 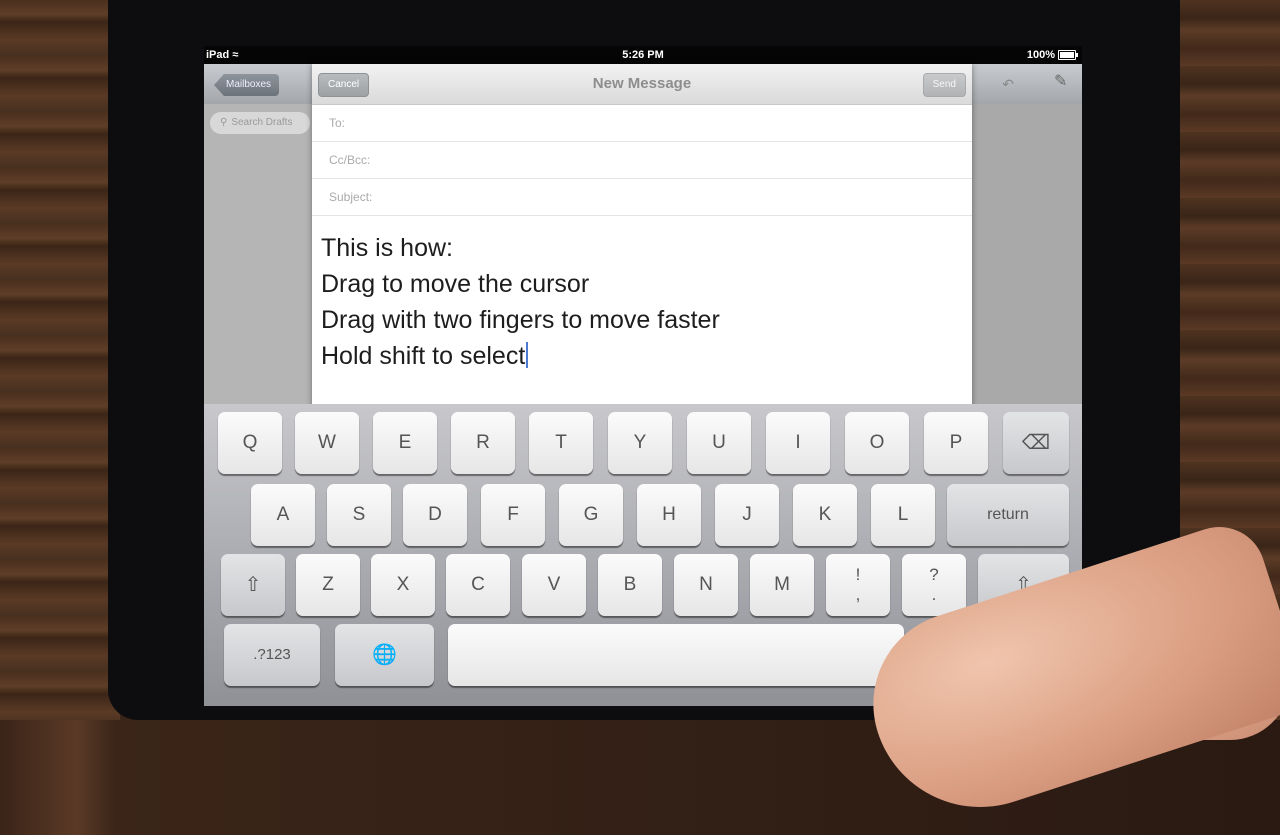 I want to click on key-f: F, so click(x=513, y=515).